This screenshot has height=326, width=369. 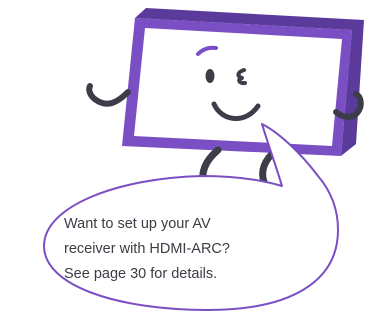 I want to click on bubble-line-3: See page 30 for details., so click(x=141, y=274).